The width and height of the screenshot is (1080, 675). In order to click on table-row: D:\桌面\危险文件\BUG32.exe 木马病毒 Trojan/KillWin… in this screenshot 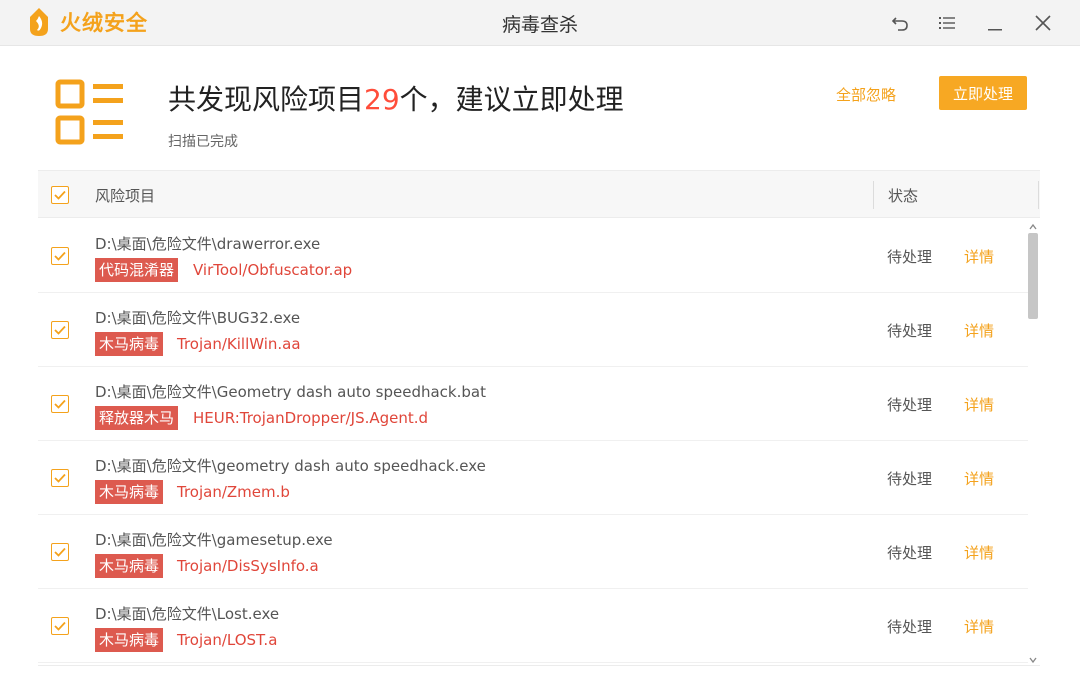, I will do `click(533, 330)`.